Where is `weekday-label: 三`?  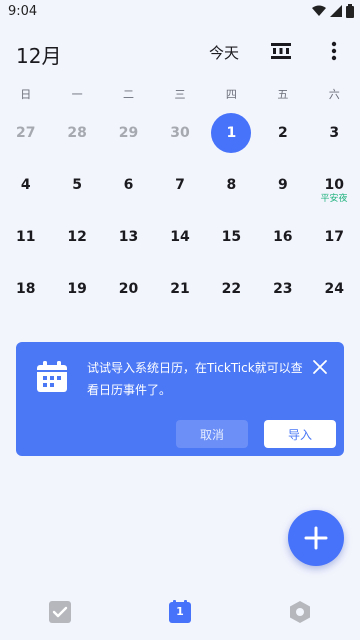 weekday-label: 三 is located at coordinates (180, 94).